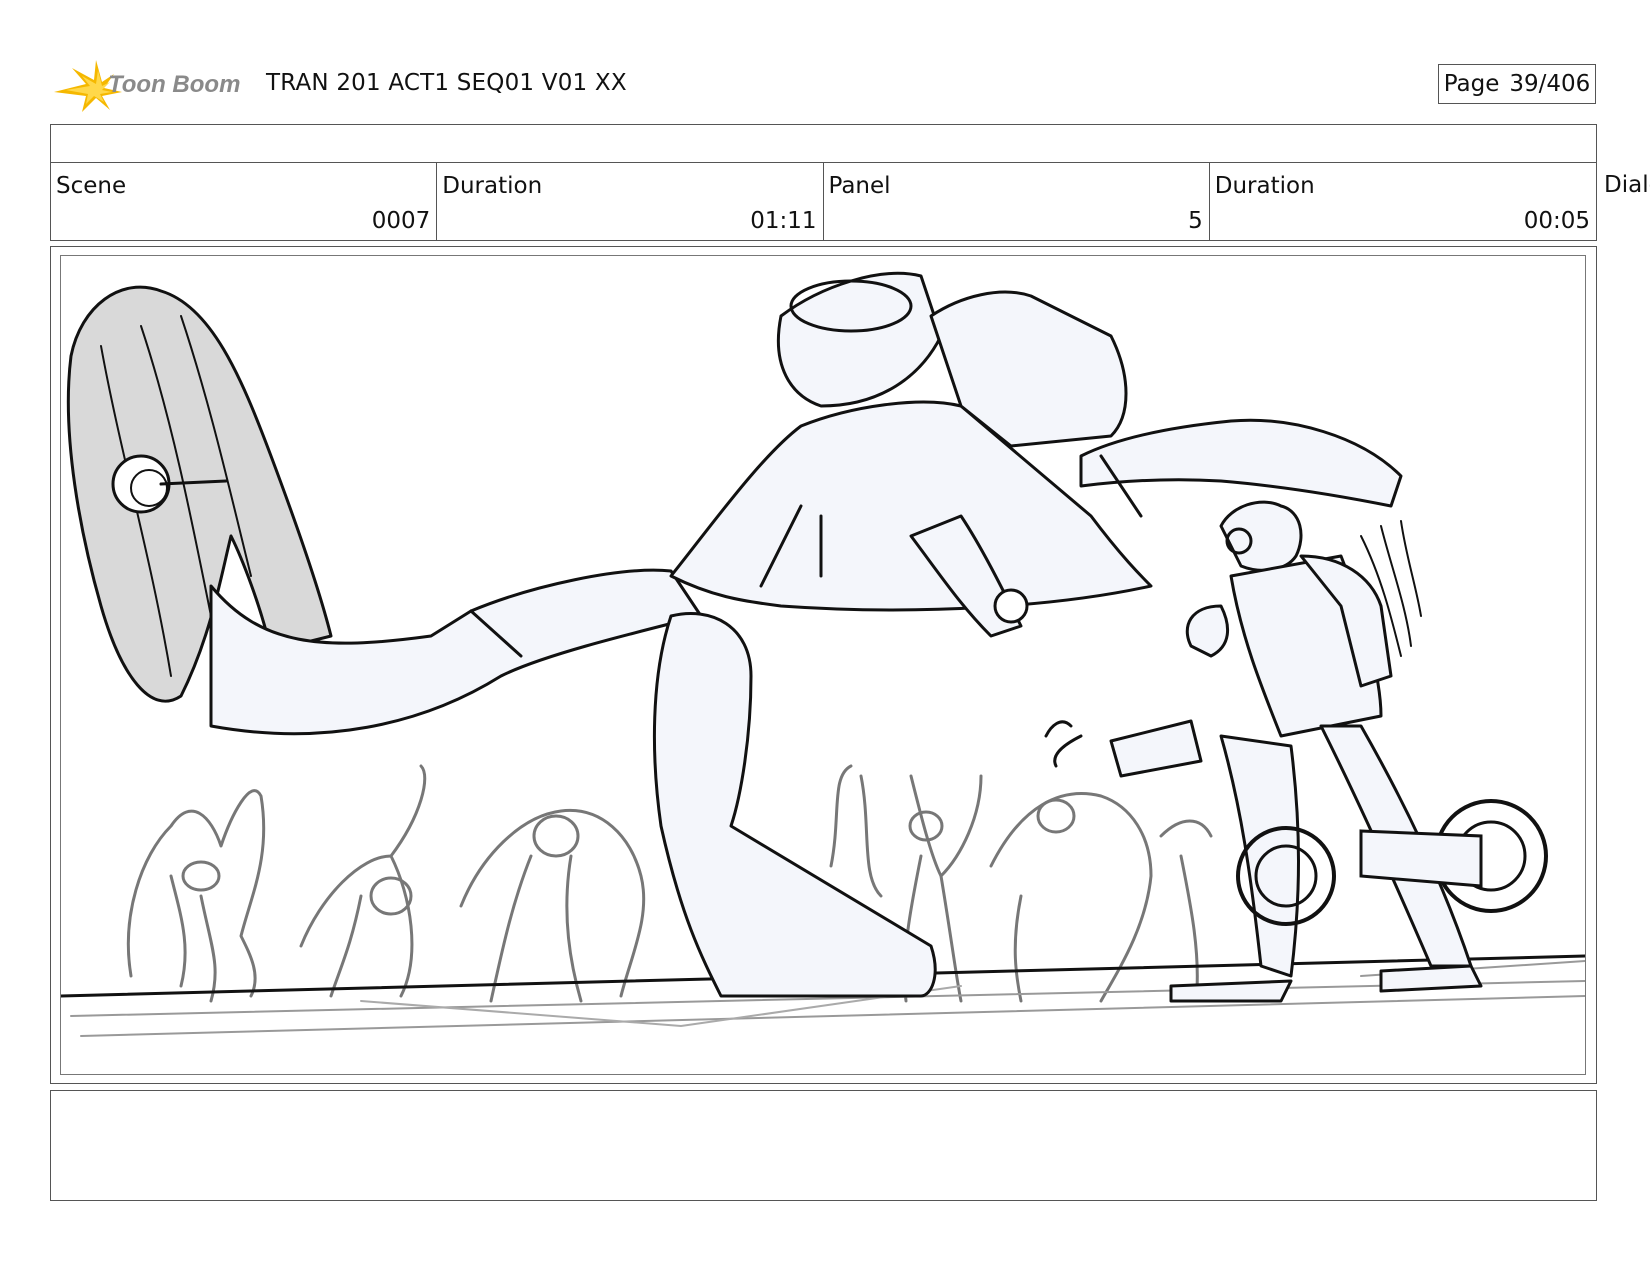 The height and width of the screenshot is (1275, 1650). I want to click on panel-value: 5, so click(1195, 221).